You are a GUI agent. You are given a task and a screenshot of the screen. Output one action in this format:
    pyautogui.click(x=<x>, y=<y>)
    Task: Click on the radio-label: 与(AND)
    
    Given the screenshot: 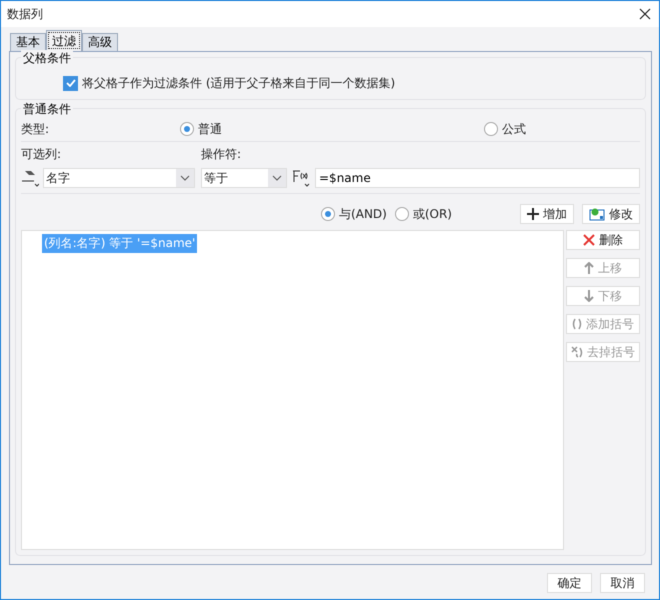 What is the action you would take?
    pyautogui.click(x=363, y=214)
    